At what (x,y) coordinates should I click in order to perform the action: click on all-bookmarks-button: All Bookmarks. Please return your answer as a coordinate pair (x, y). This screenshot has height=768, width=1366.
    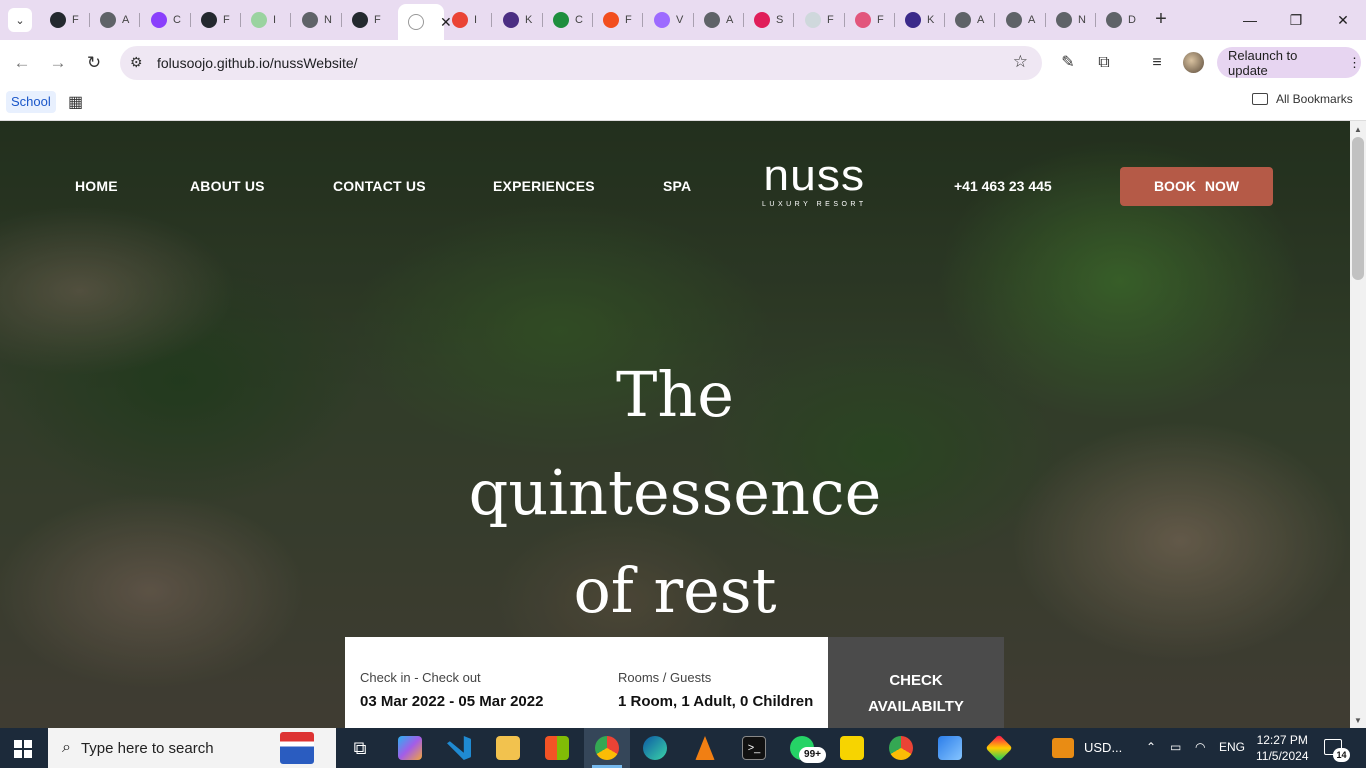
    Looking at the image, I should click on (1302, 99).